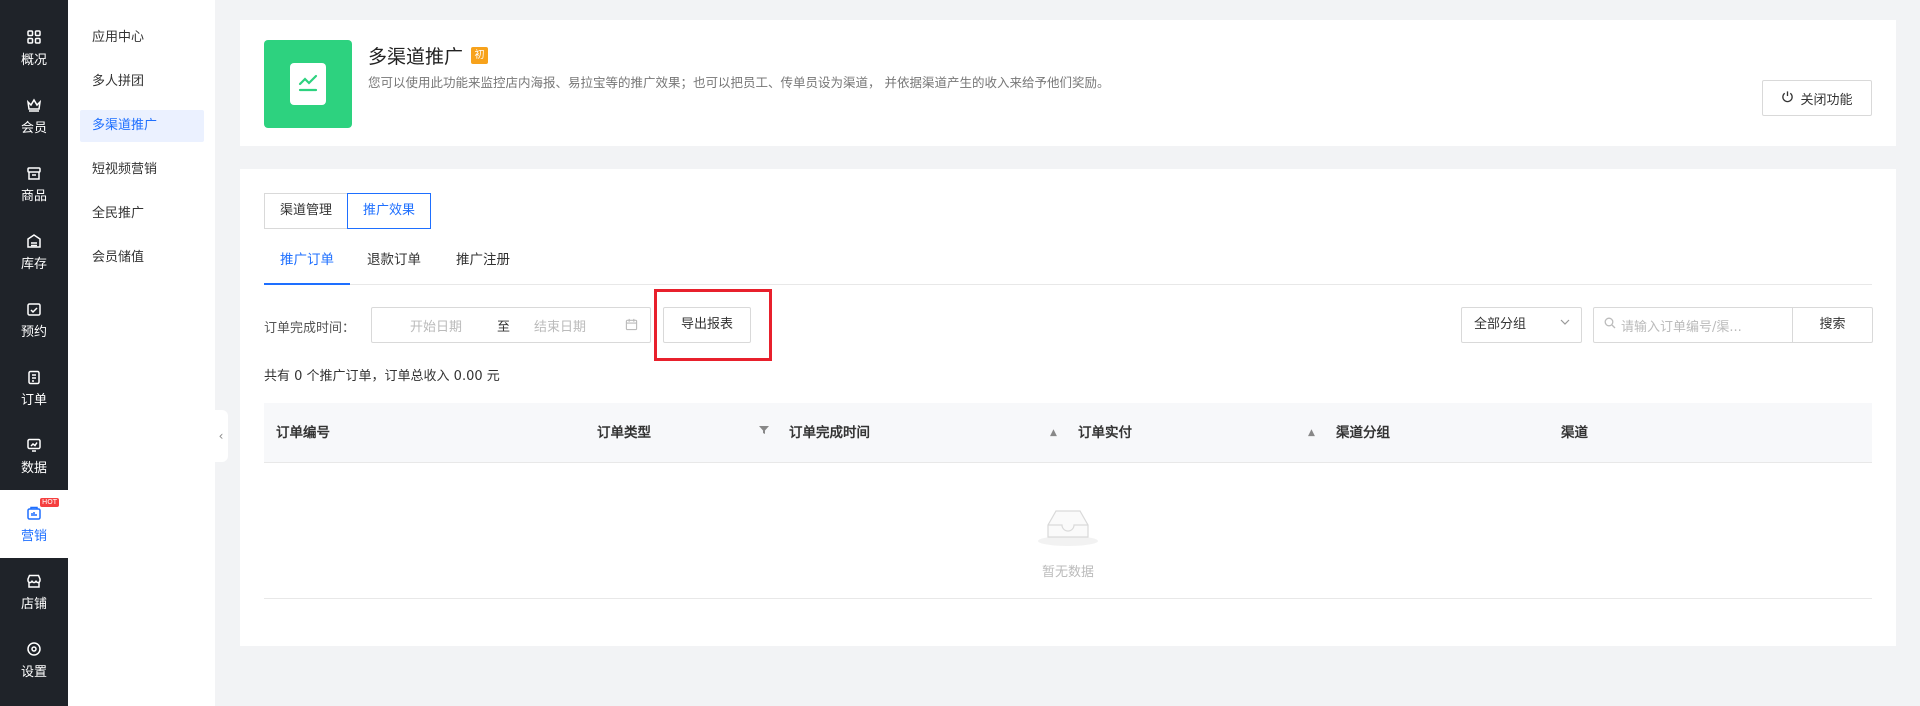 The height and width of the screenshot is (706, 1920). I want to click on empty-inbox-icon, so click(1068, 527).